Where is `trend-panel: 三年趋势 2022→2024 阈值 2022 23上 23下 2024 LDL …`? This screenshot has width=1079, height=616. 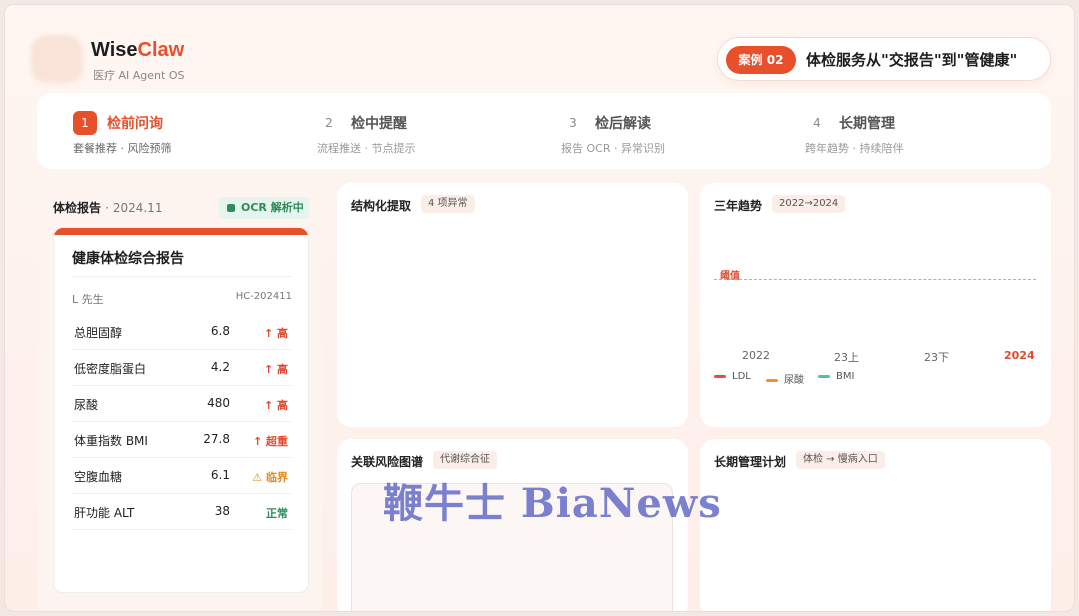
trend-panel: 三年趋势 2022→2024 阈值 2022 23上 23下 2024 LDL … is located at coordinates (875, 305).